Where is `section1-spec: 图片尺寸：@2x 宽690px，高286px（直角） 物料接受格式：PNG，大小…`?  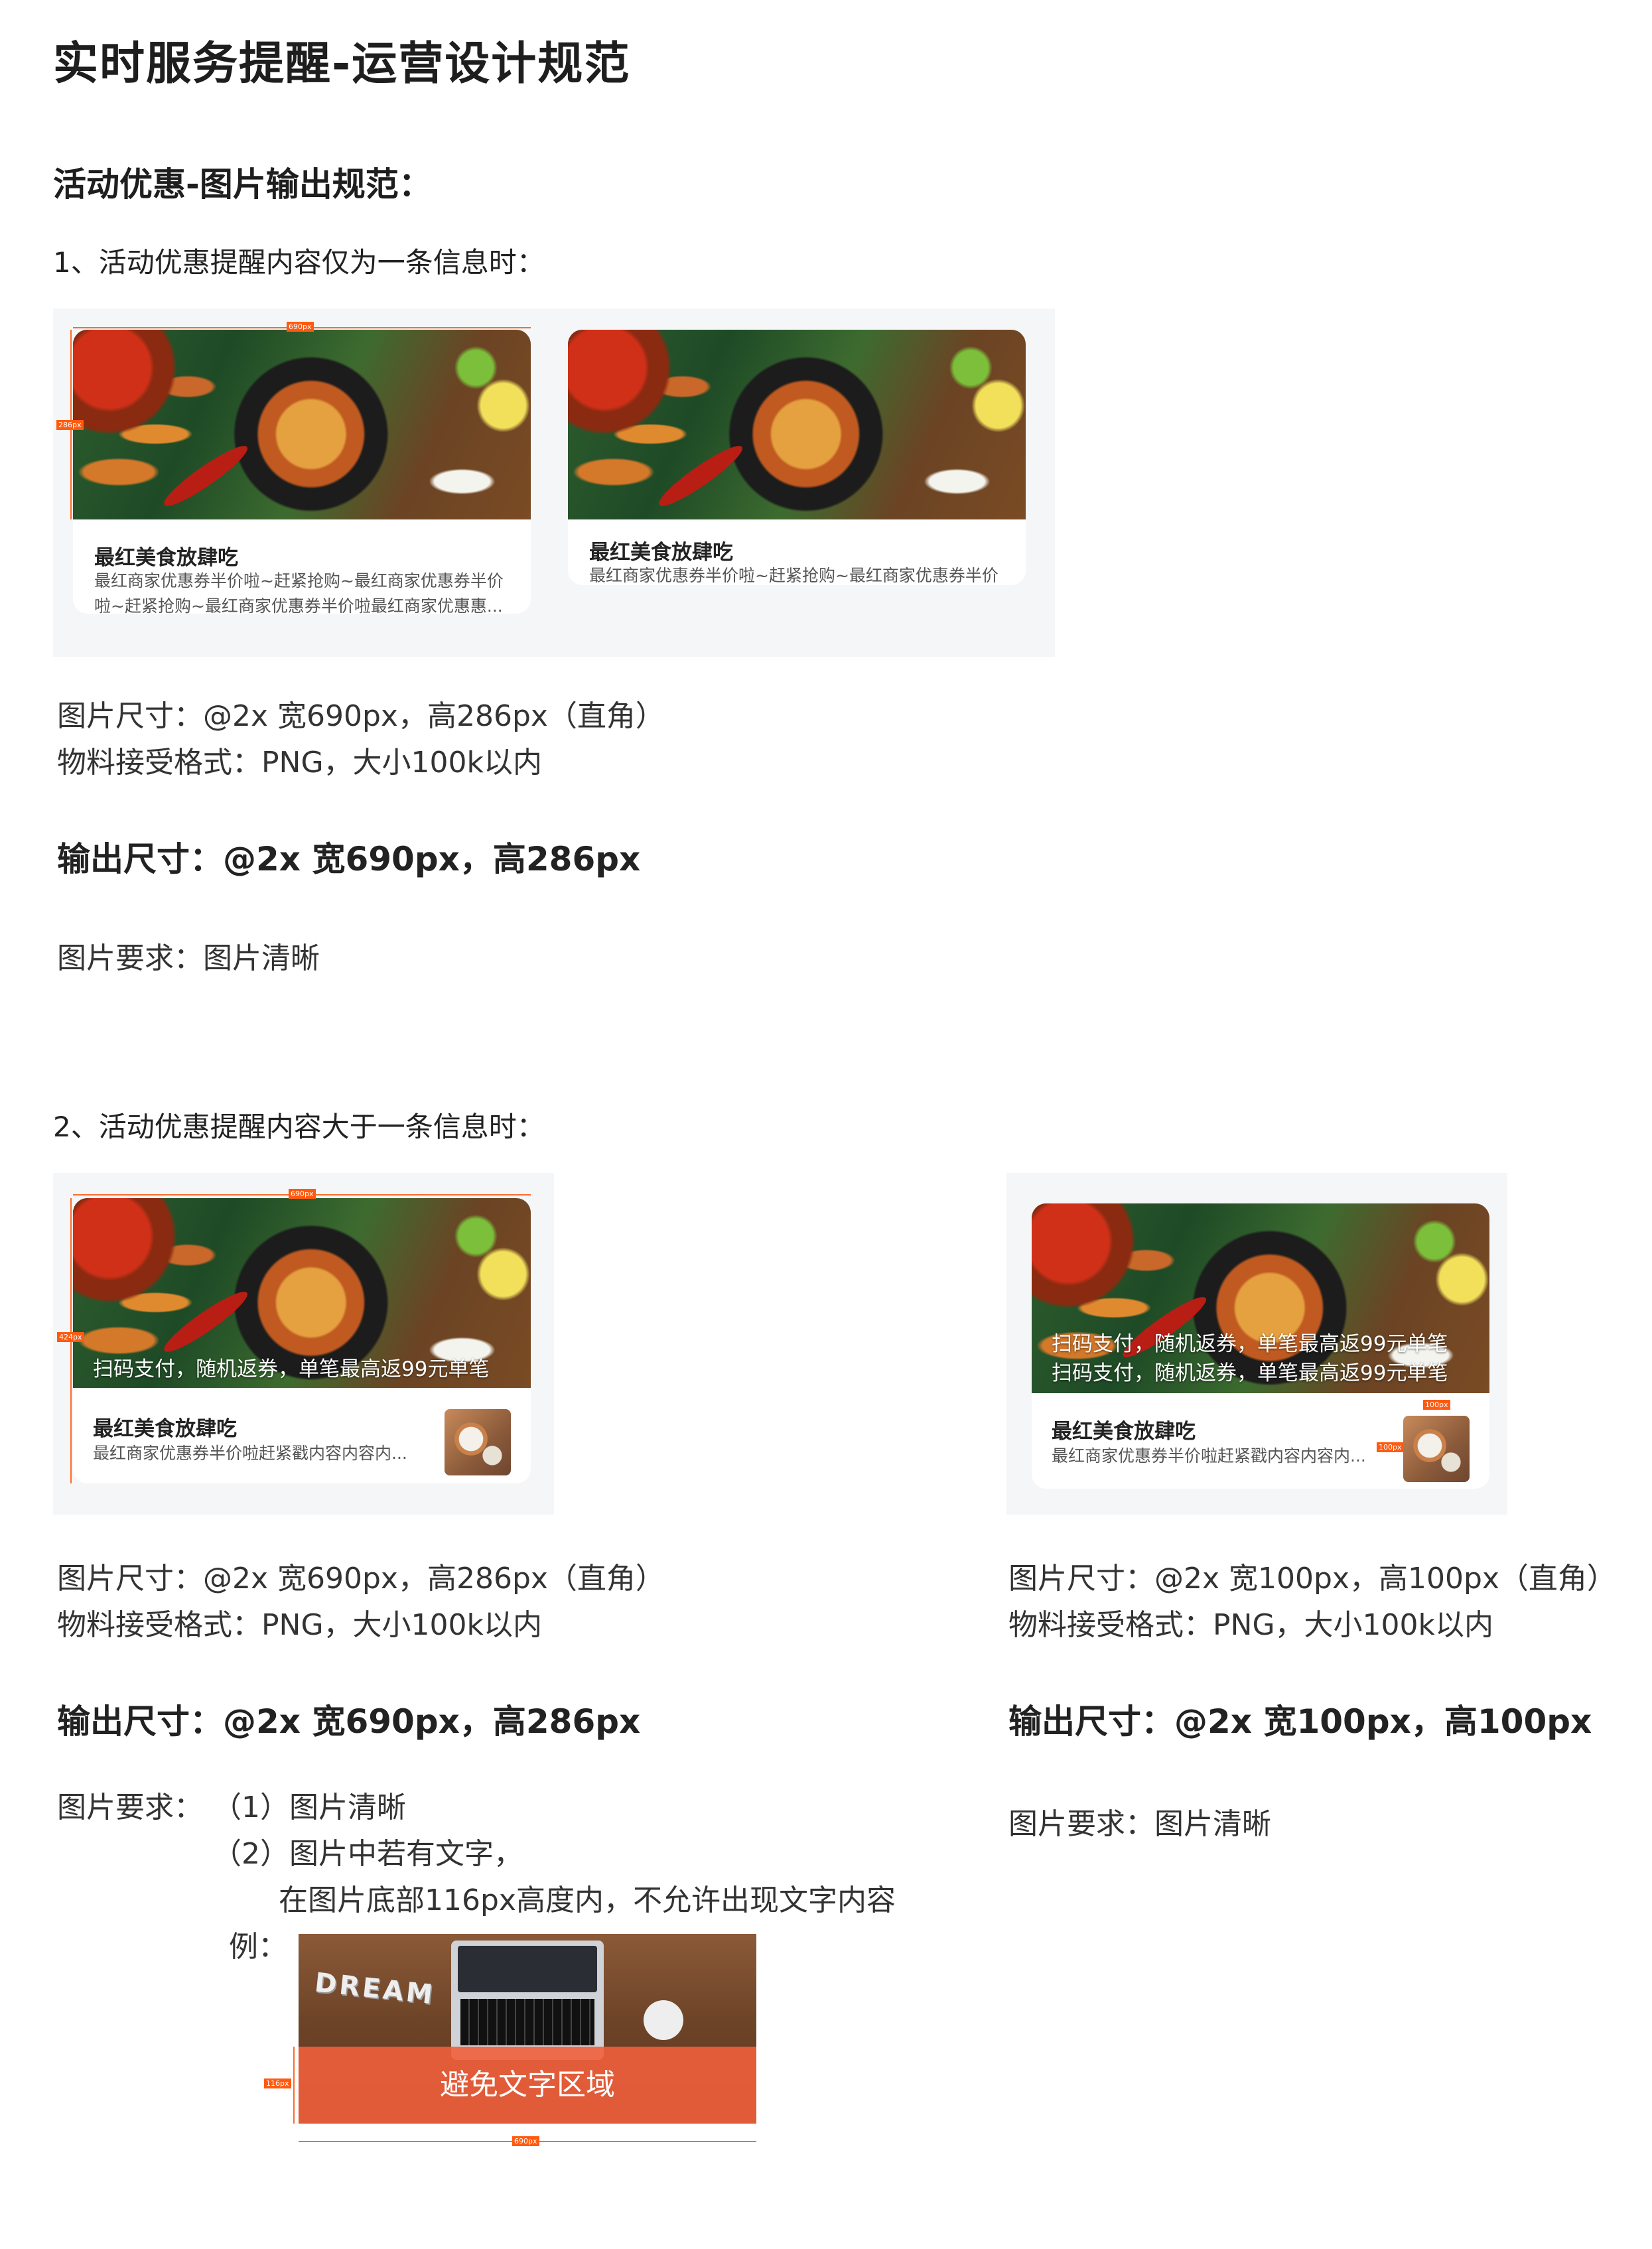 section1-spec: 图片尺寸：@2x 宽690px，高286px（直角） 物料接受格式：PNG，大小… is located at coordinates (361, 739).